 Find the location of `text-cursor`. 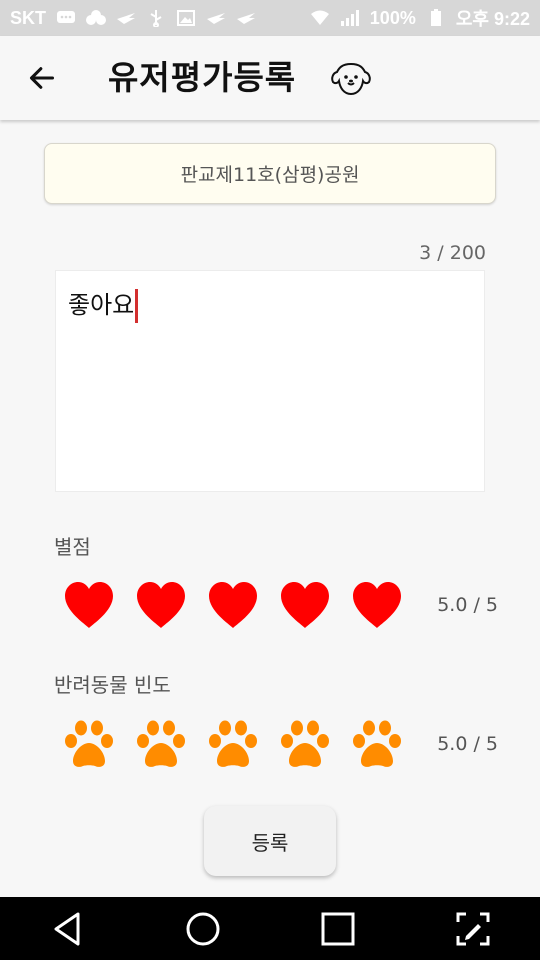

text-cursor is located at coordinates (137, 306).